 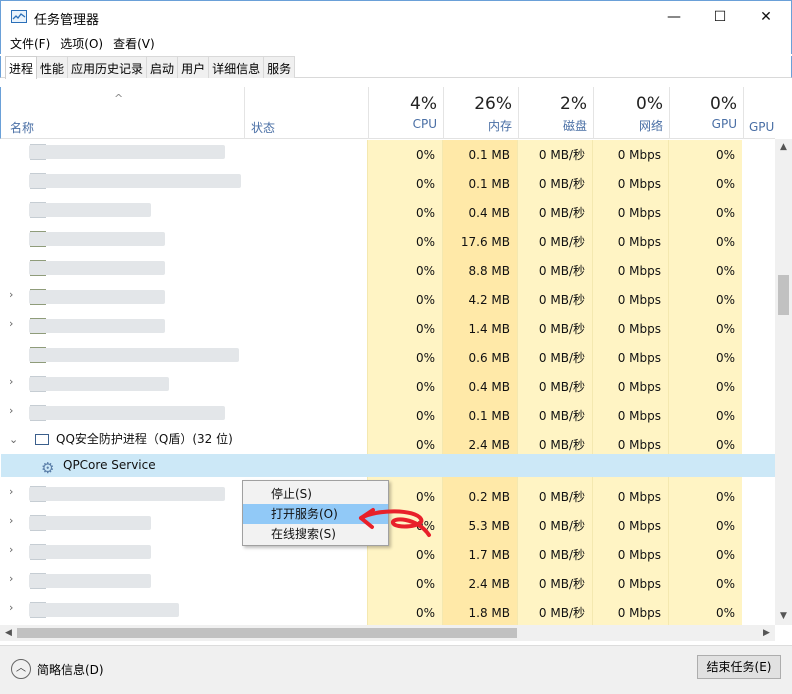 What do you see at coordinates (315, 494) in the screenshot?
I see `context-stop: 停止(S)` at bounding box center [315, 494].